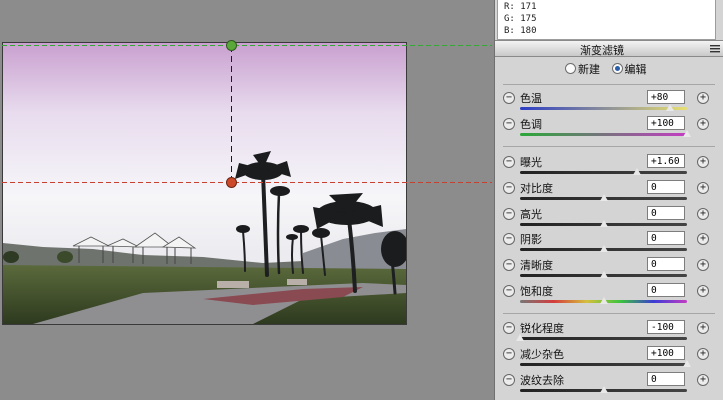 This screenshot has height=400, width=723. What do you see at coordinates (531, 124) in the screenshot?
I see `slider-label: 色调` at bounding box center [531, 124].